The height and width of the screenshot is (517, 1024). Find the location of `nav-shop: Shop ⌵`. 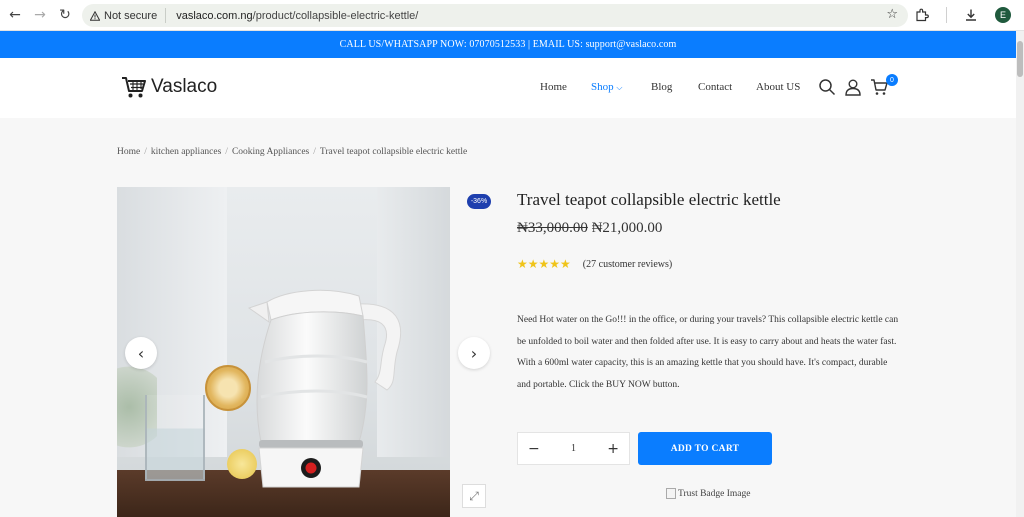

nav-shop: Shop ⌵ is located at coordinates (606, 87).